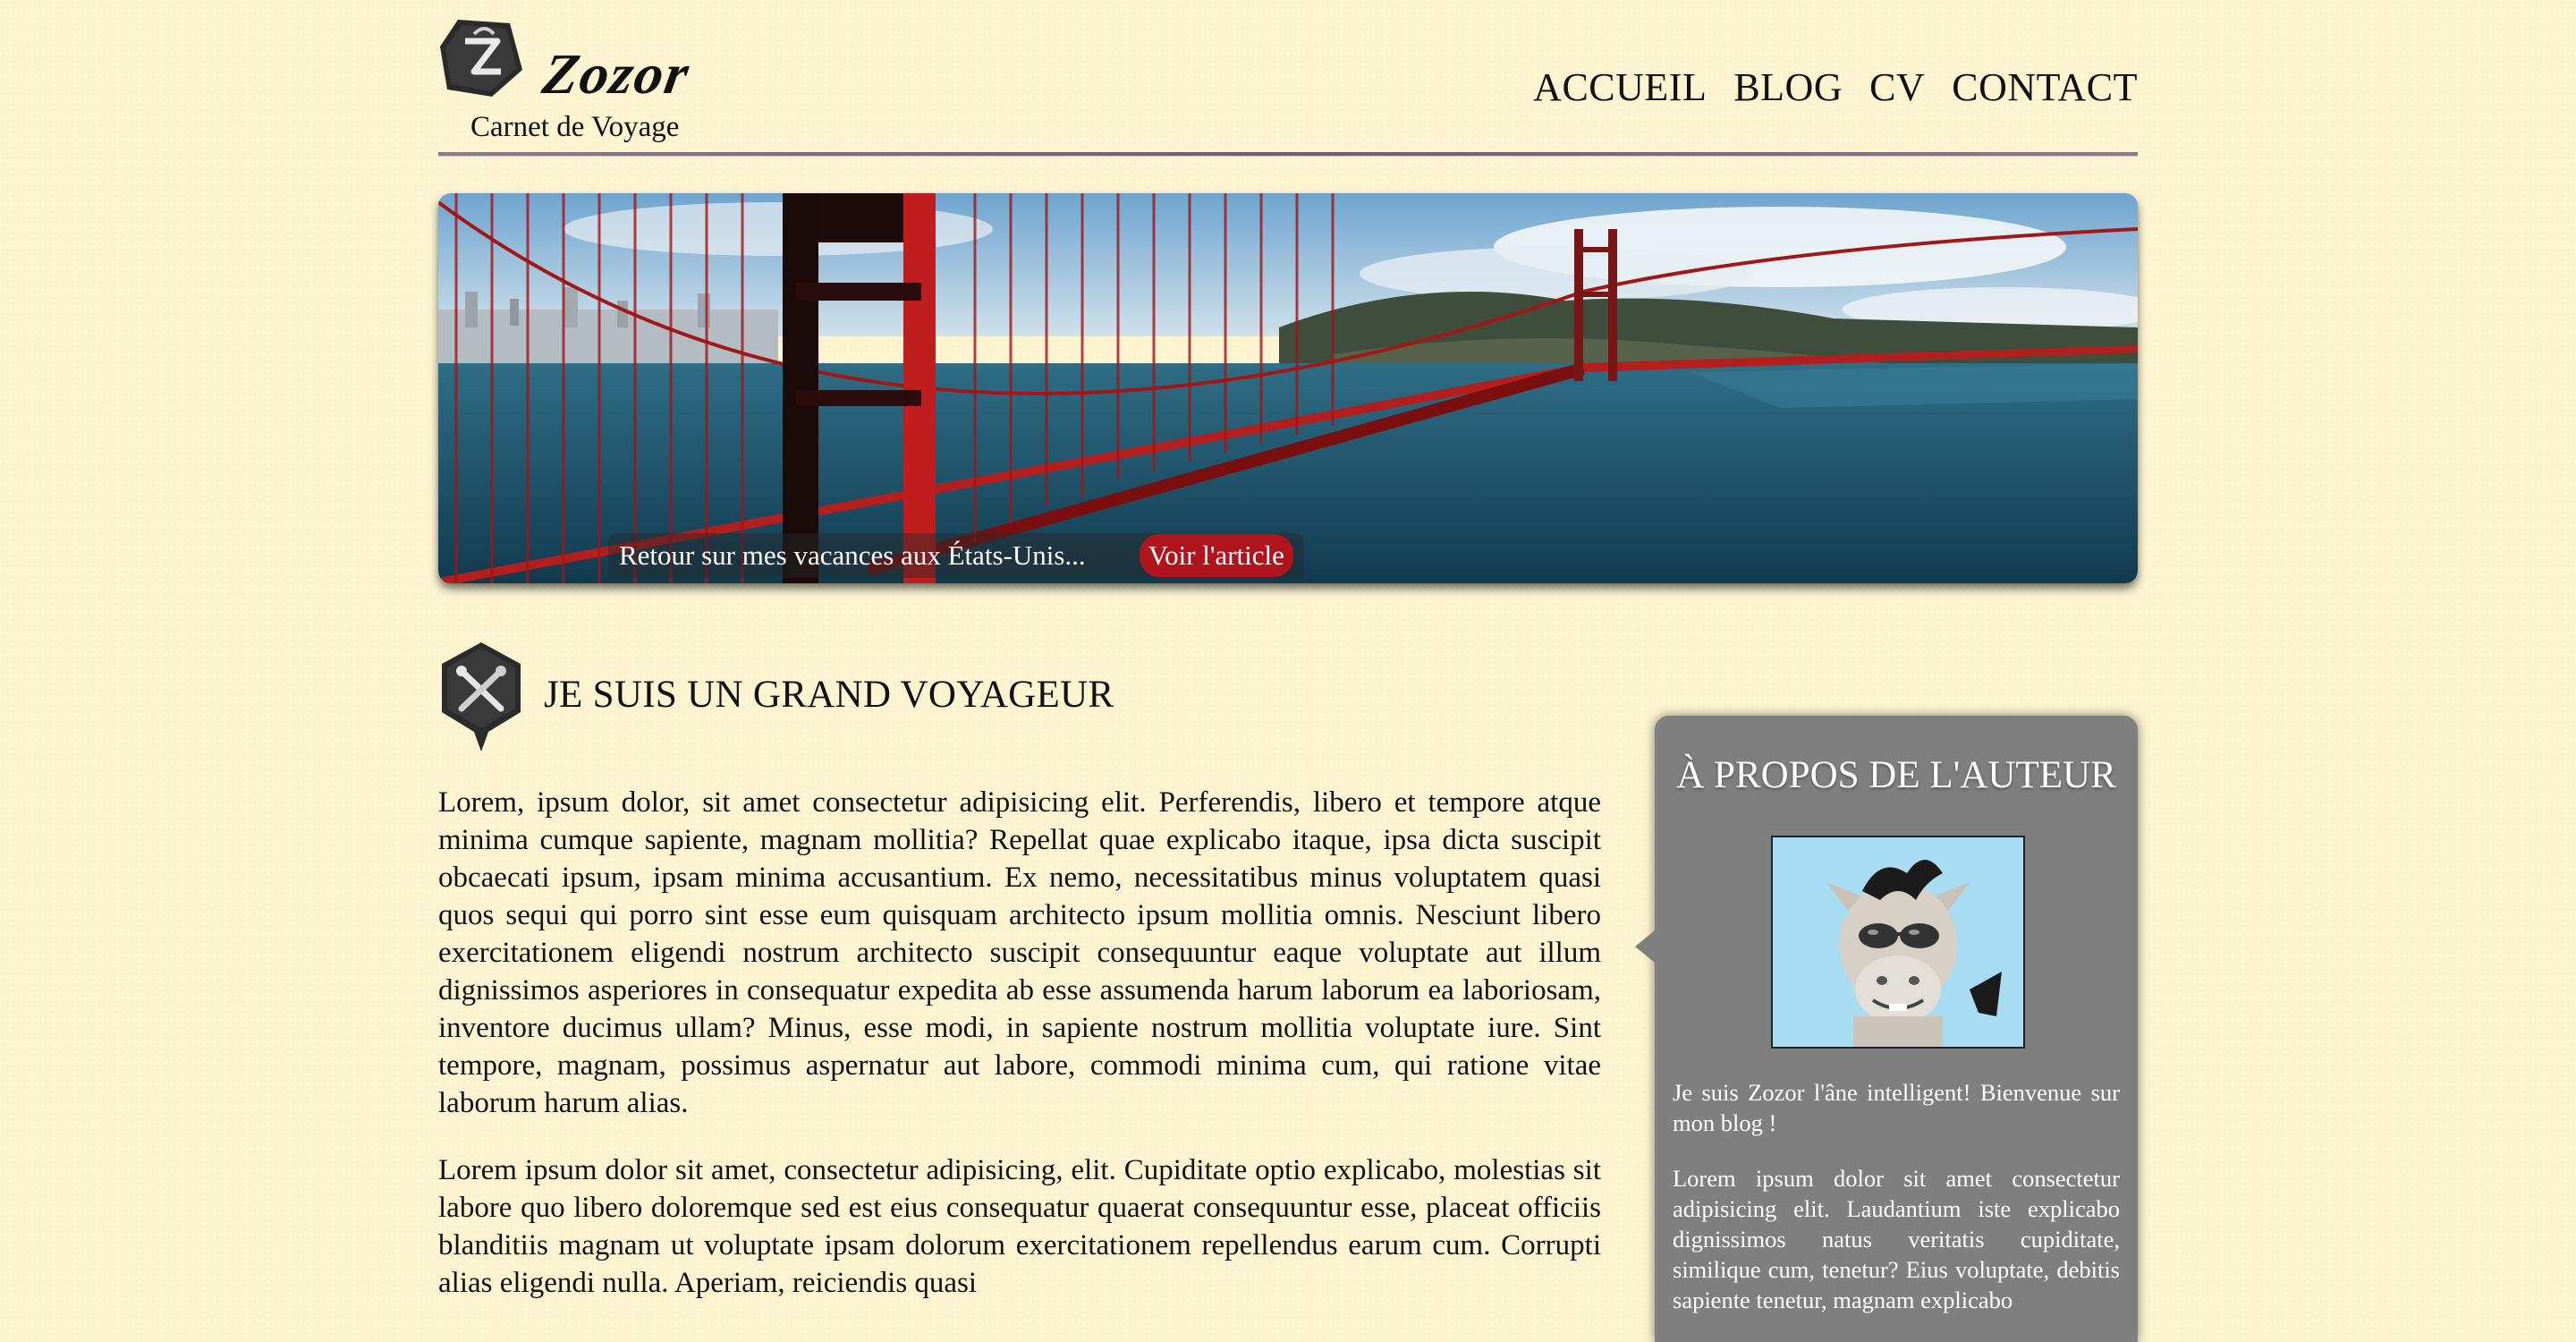 The height and width of the screenshot is (1342, 2576). I want to click on nav-blog: BLOG, so click(1788, 87).